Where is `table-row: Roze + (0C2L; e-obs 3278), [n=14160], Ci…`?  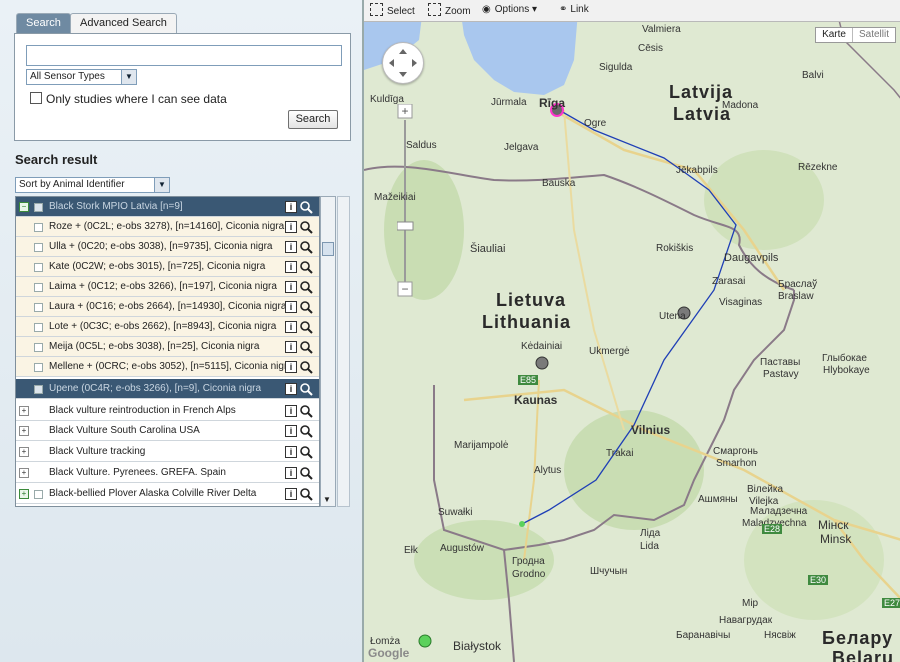
table-row: Roze + (0C2L; e-obs 3278), [n=14160], Ci… is located at coordinates (167, 227).